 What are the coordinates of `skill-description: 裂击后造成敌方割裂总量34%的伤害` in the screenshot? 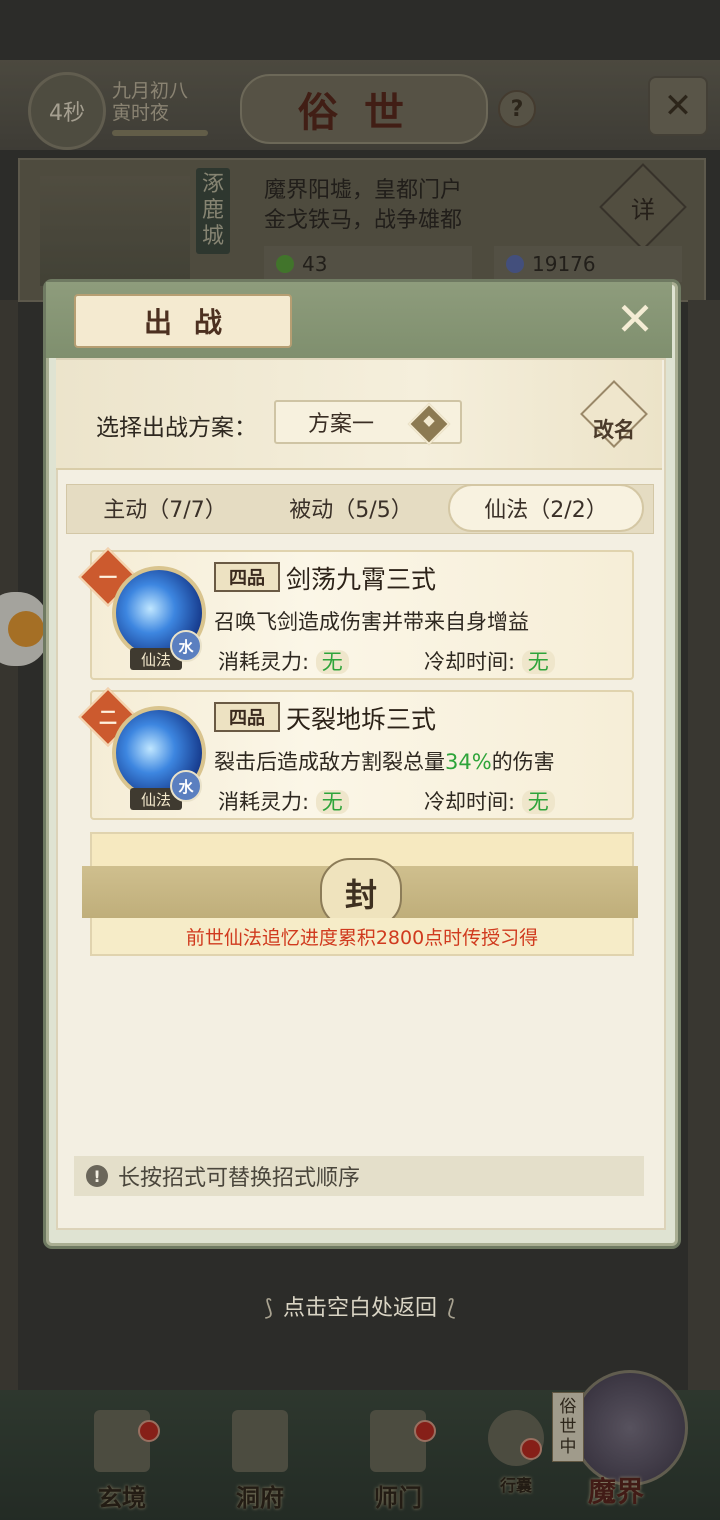 It's located at (384, 761).